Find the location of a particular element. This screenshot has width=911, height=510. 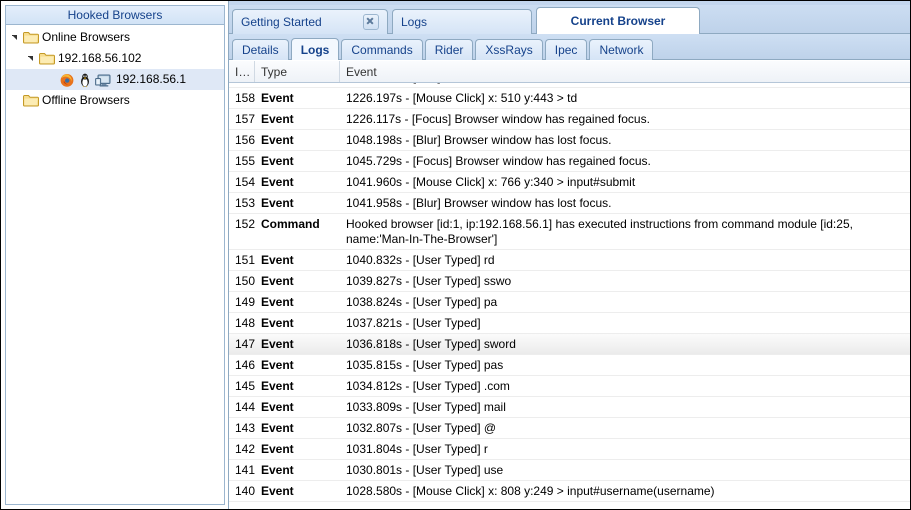

sub-tab-ipec: Ipec is located at coordinates (566, 49).